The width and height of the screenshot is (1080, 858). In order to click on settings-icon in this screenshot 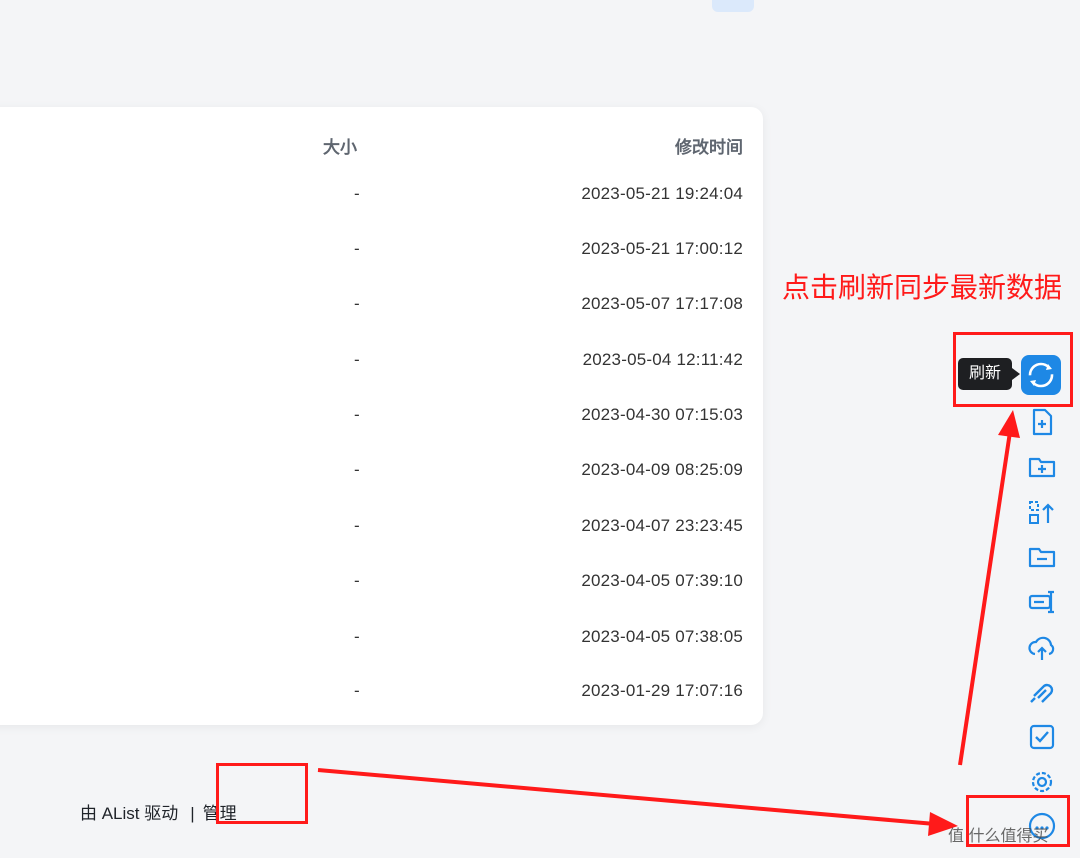, I will do `click(1042, 782)`.